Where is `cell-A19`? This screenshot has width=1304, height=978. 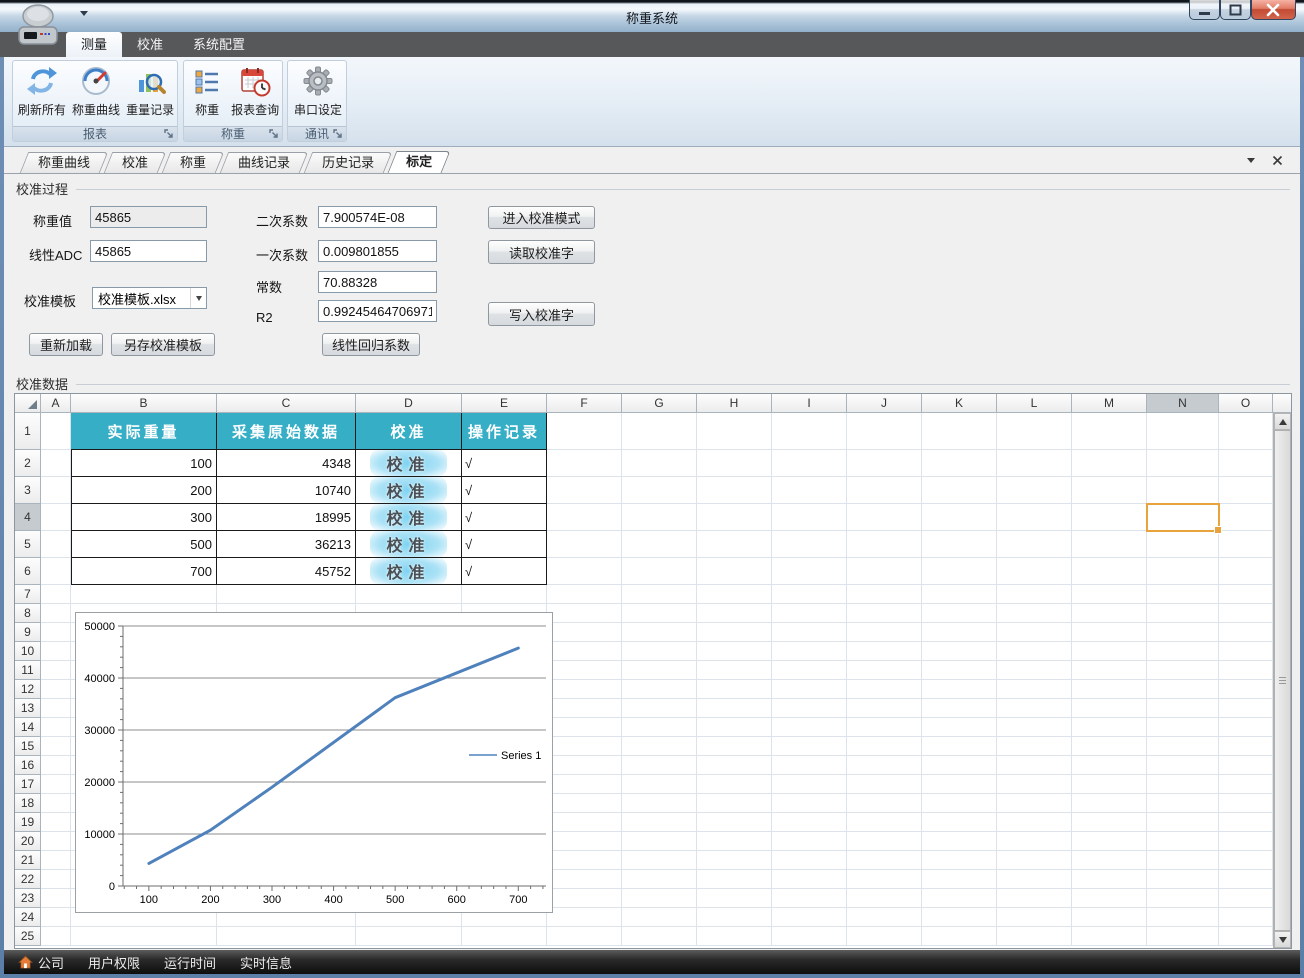 cell-A19 is located at coordinates (56, 822).